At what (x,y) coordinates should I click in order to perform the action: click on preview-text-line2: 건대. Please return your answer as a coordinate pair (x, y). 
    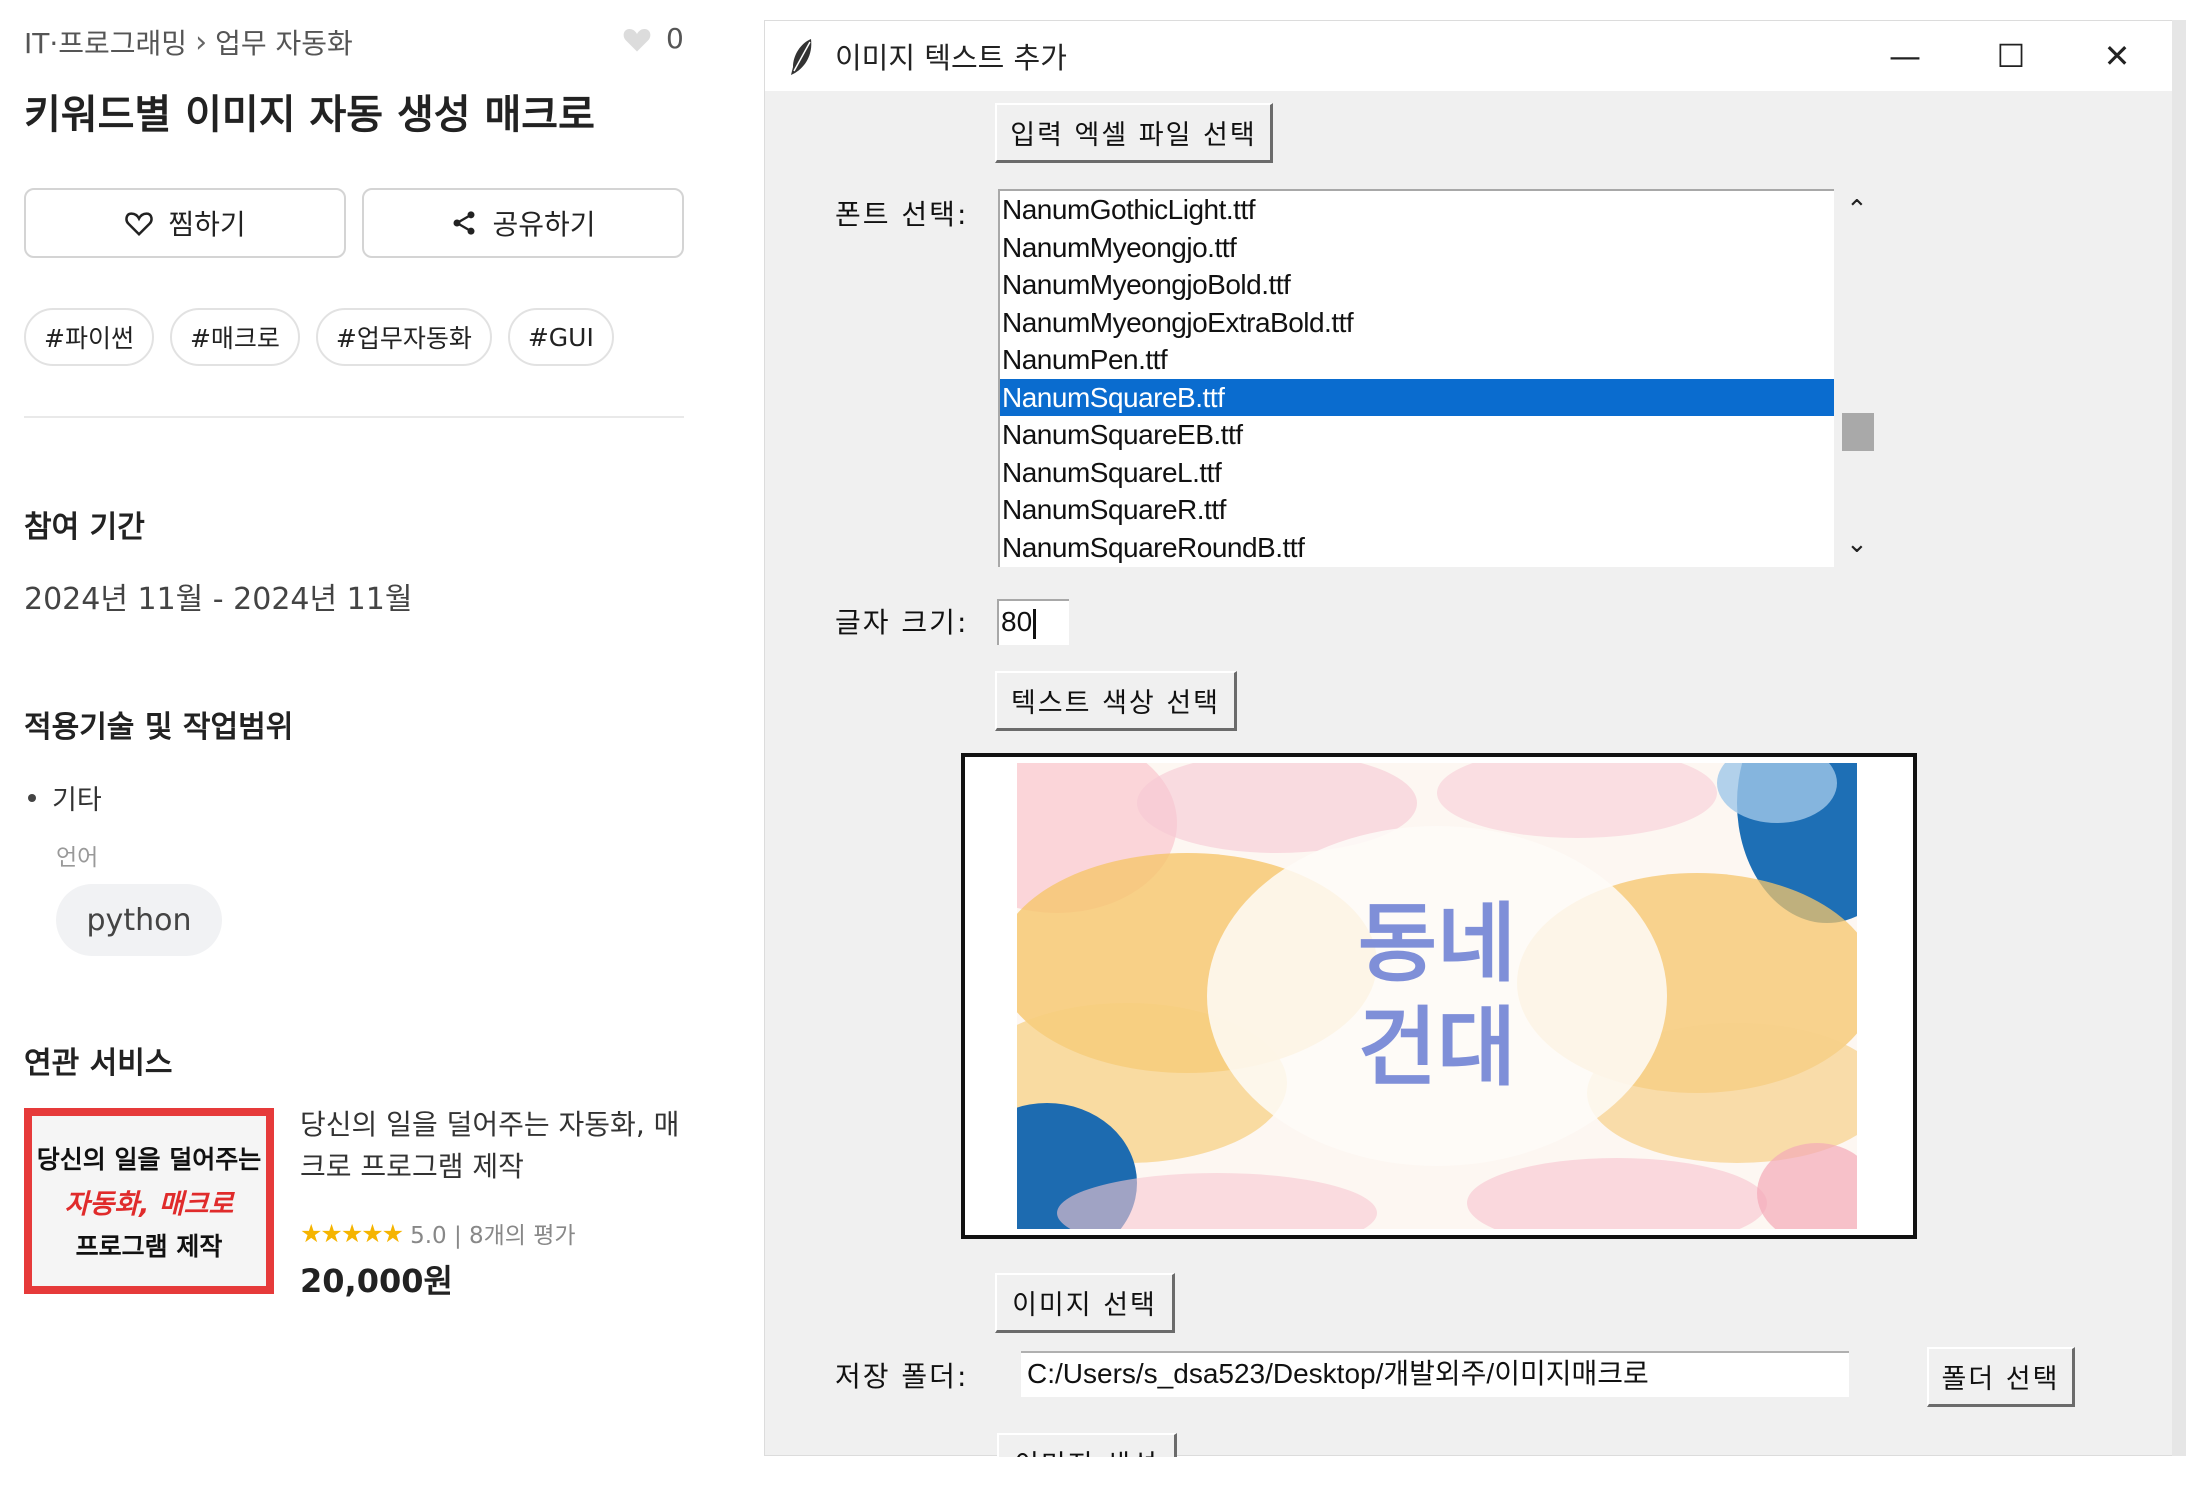
    Looking at the image, I should click on (1437, 1048).